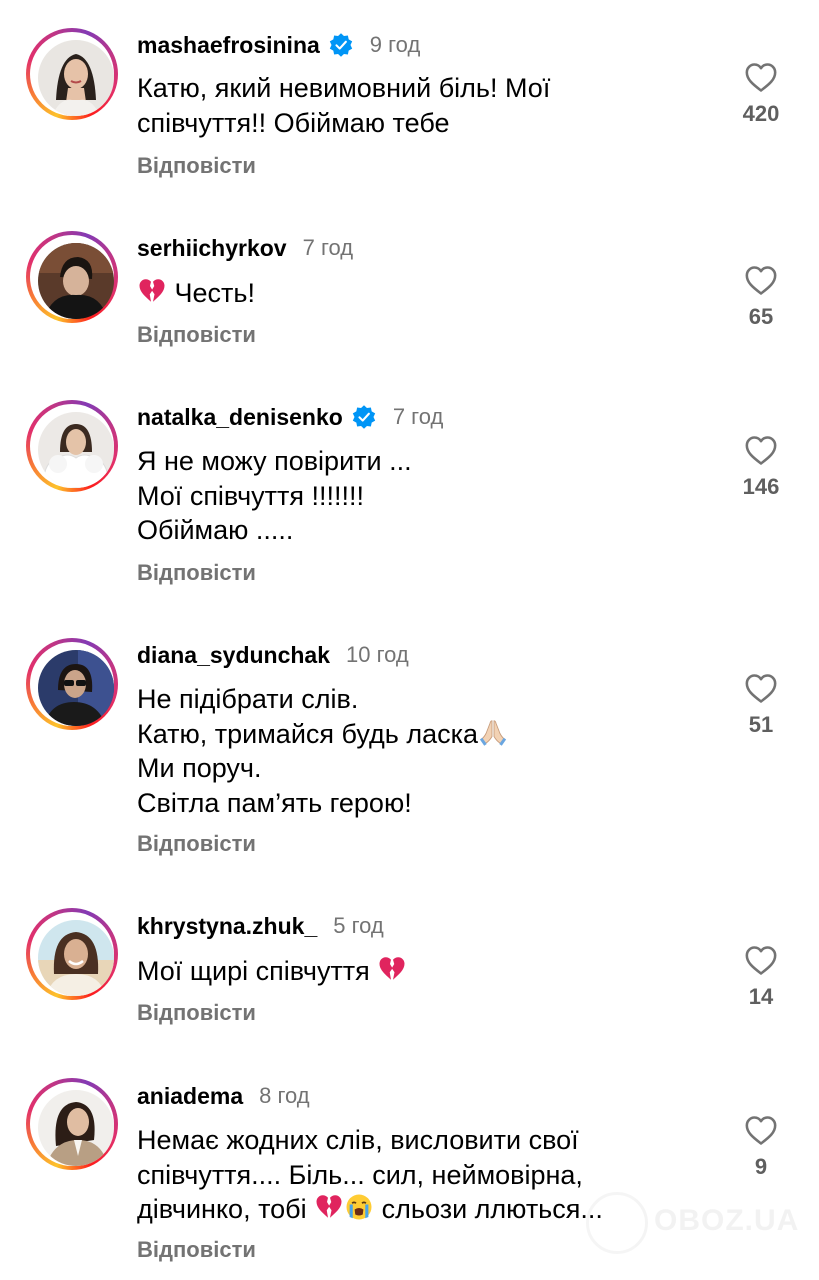 Image resolution: width=819 pixels, height=1280 pixels. What do you see at coordinates (761, 486) in the screenshot?
I see `like-count: 146` at bounding box center [761, 486].